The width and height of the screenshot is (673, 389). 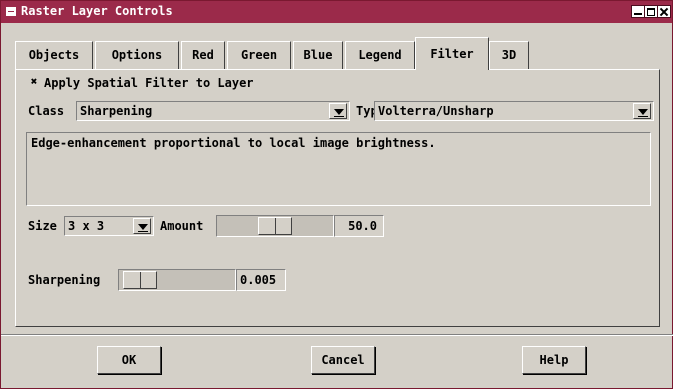 I want to click on tab-label: 3D, so click(x=509, y=55).